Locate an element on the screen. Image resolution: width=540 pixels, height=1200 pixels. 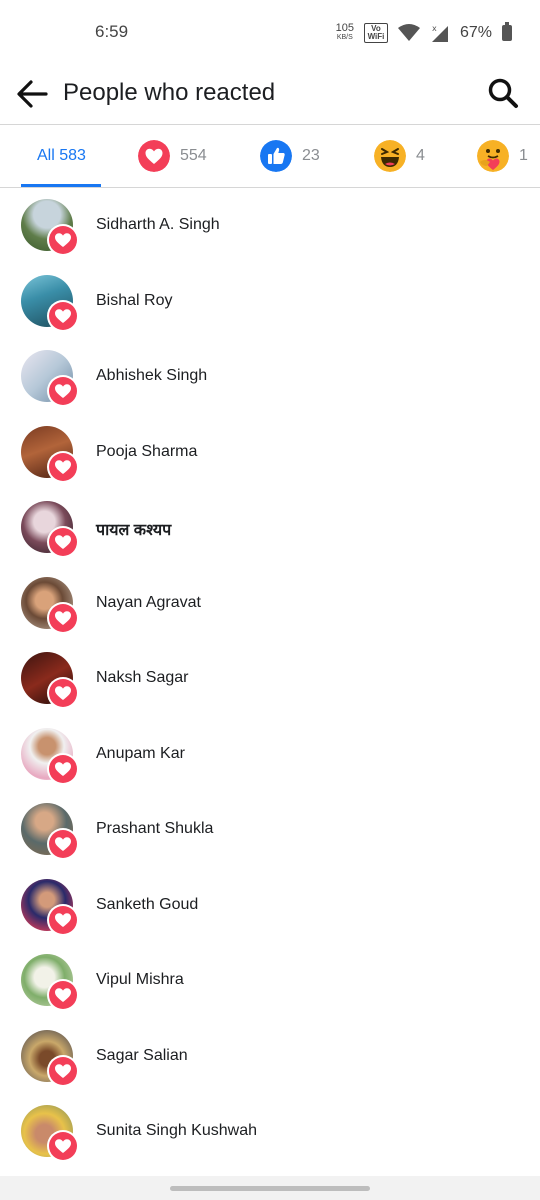
list-item: Naksh Sagar is located at coordinates (270, 679).